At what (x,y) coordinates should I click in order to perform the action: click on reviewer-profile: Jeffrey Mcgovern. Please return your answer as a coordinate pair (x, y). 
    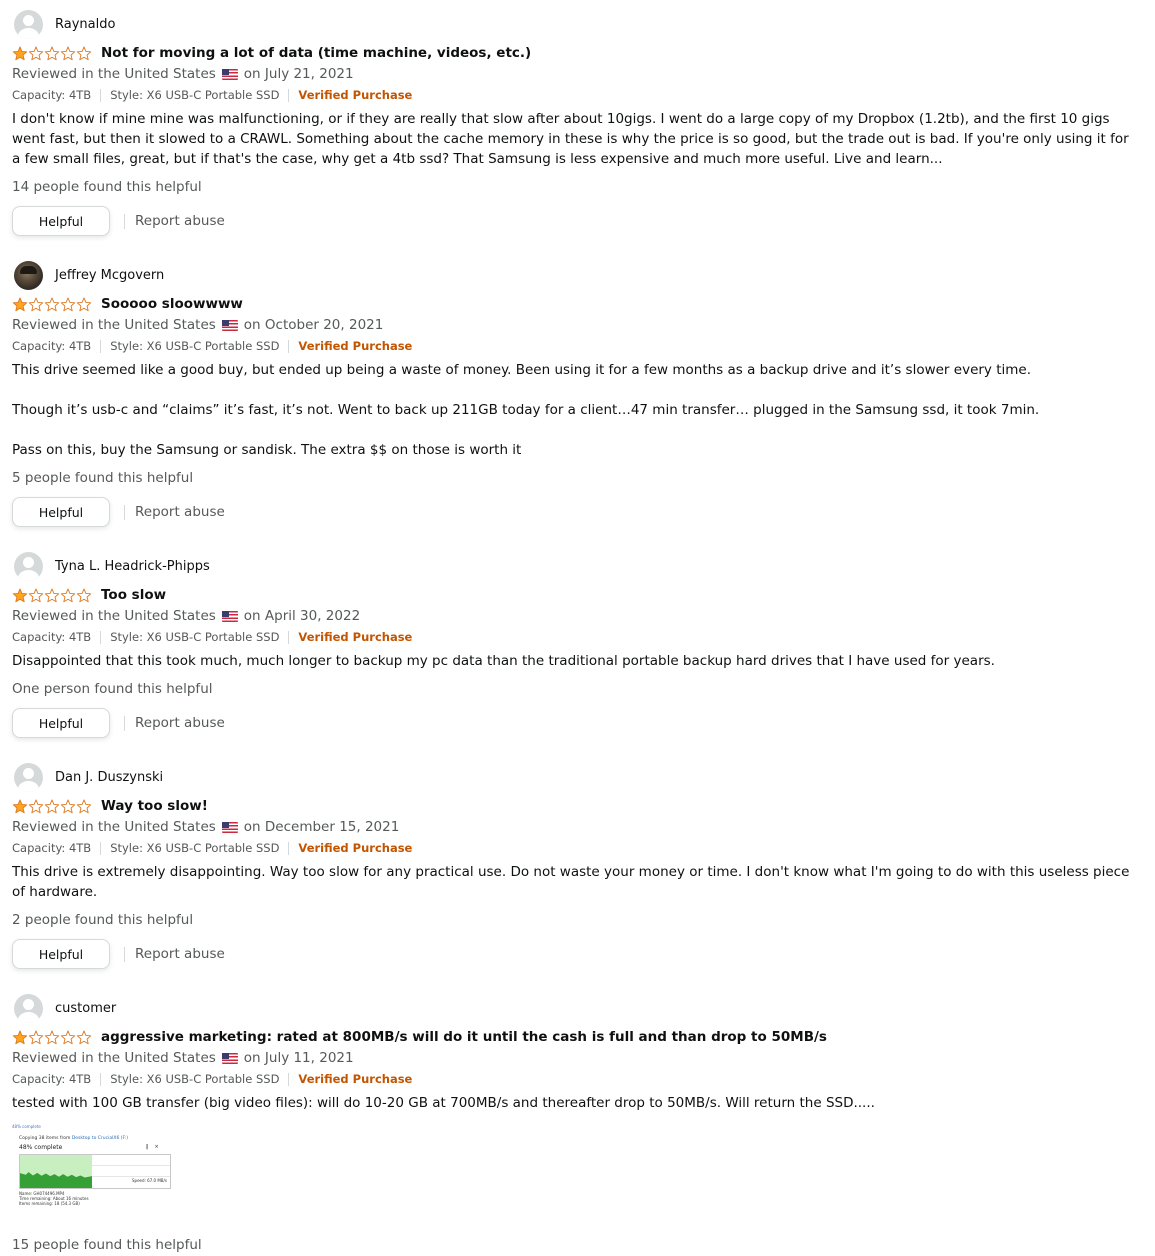
    Looking at the image, I should click on (575, 275).